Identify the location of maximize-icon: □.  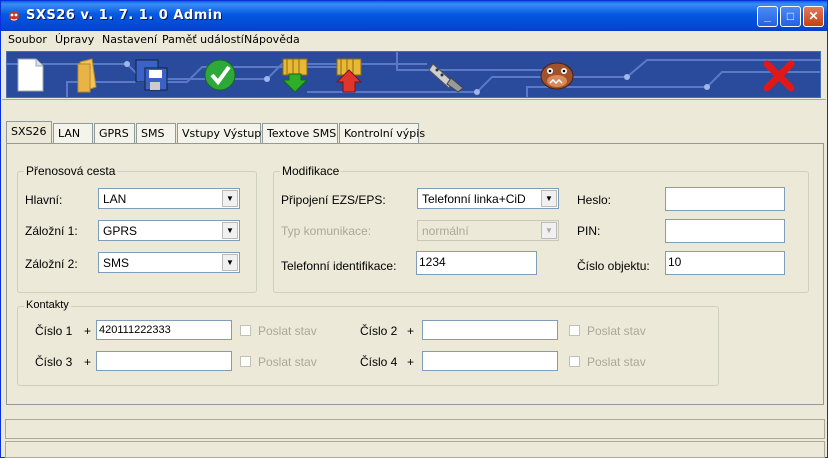
(790, 16).